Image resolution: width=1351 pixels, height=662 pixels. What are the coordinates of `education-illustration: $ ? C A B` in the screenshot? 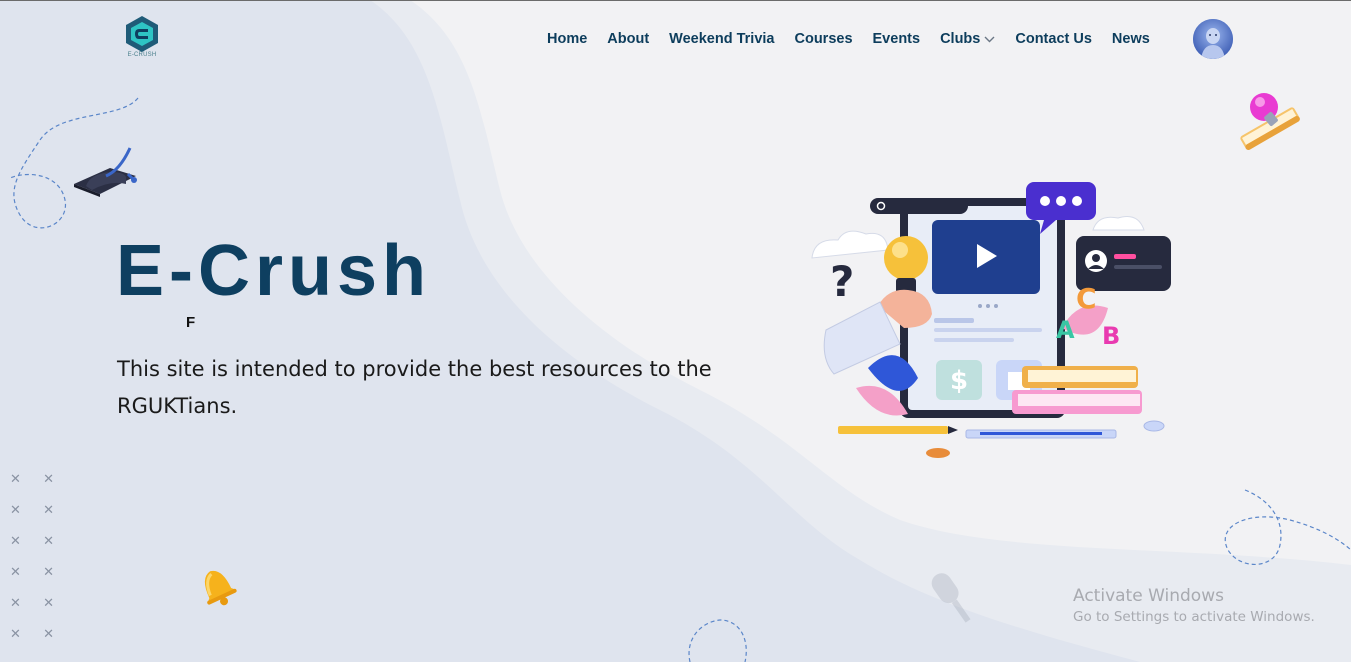 It's located at (993, 323).